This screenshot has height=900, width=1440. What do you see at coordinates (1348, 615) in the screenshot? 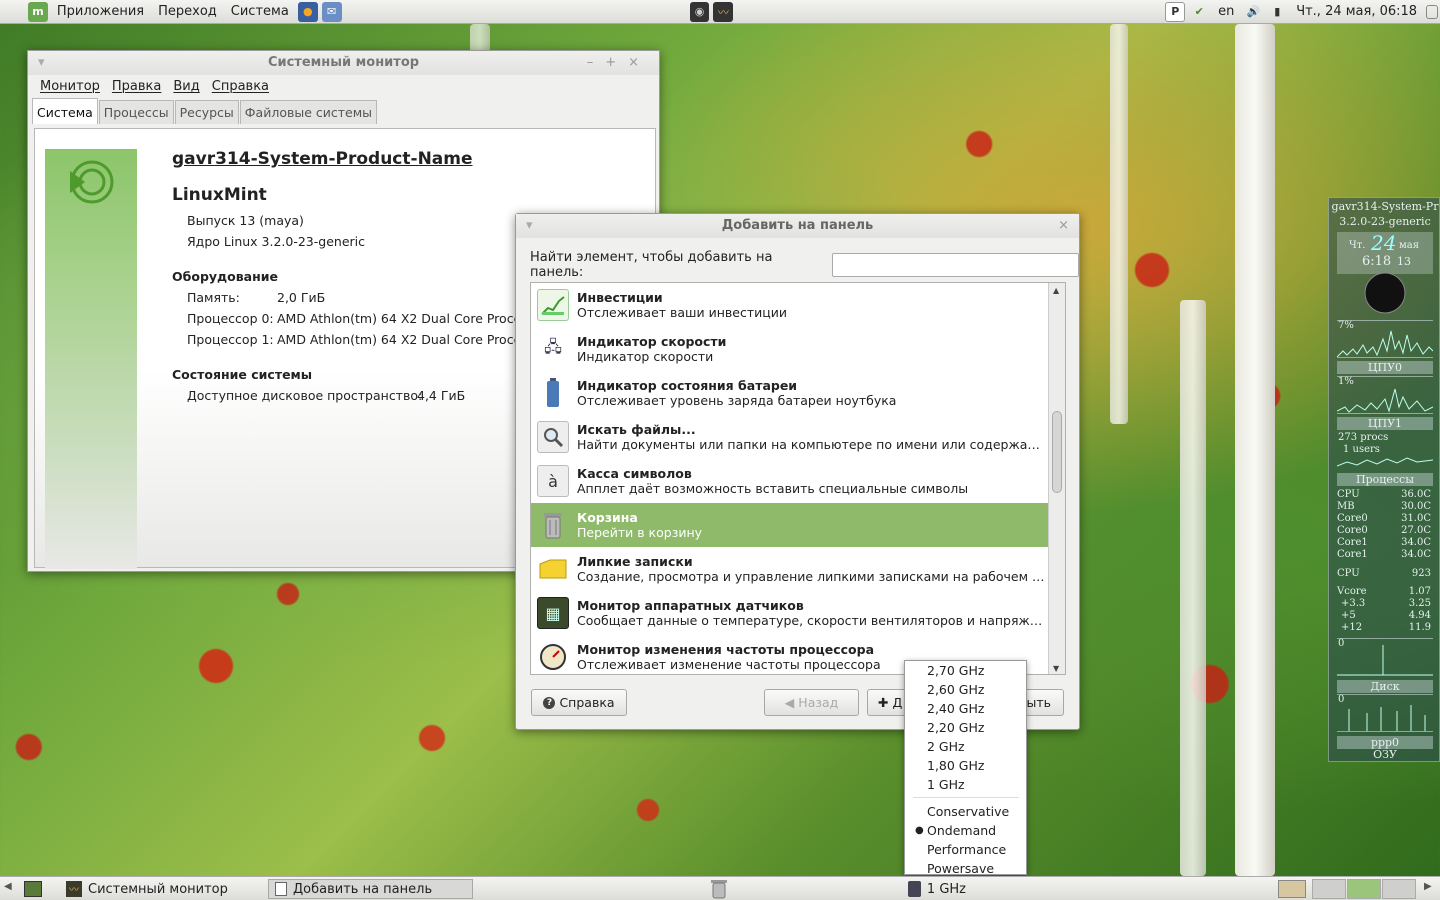
I see `voltage-name: +5` at bounding box center [1348, 615].